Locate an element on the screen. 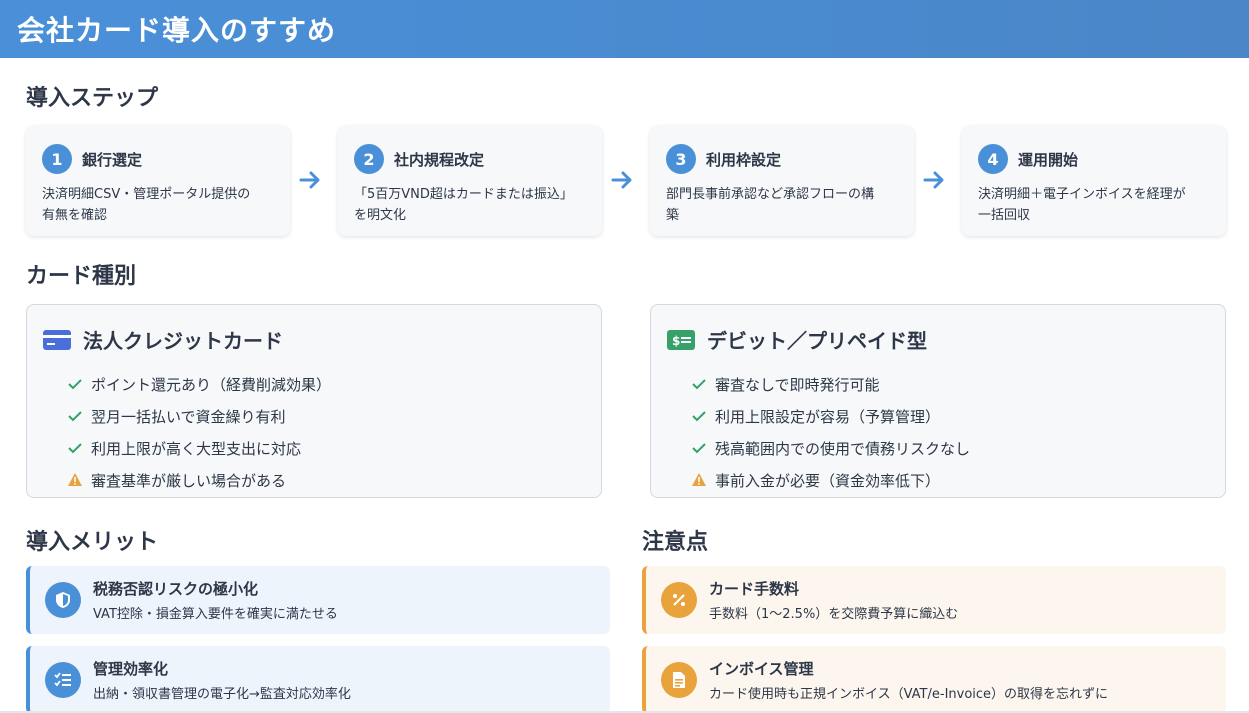 The height and width of the screenshot is (713, 1249). feature-text: ポイント還元あり（経費削減効果） is located at coordinates (211, 384).